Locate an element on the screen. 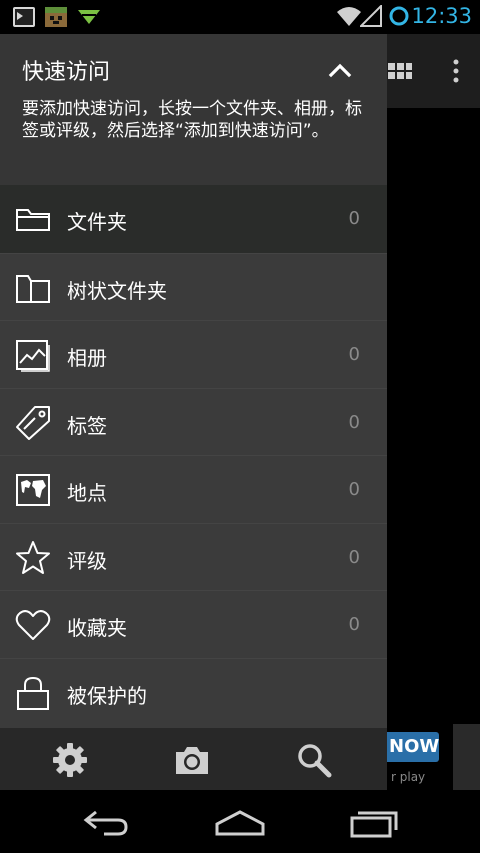  map-icon is located at coordinates (33, 490).